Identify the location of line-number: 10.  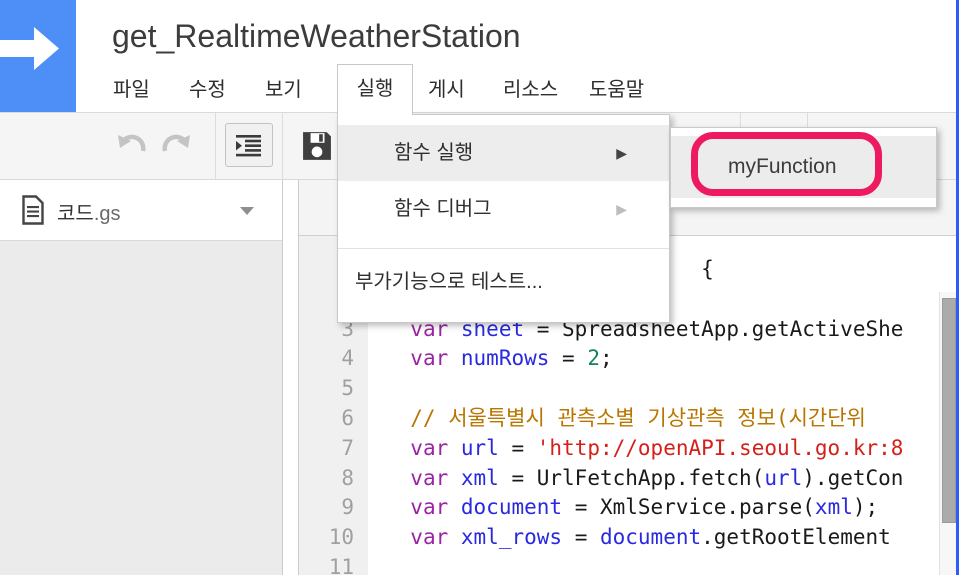
(341, 537).